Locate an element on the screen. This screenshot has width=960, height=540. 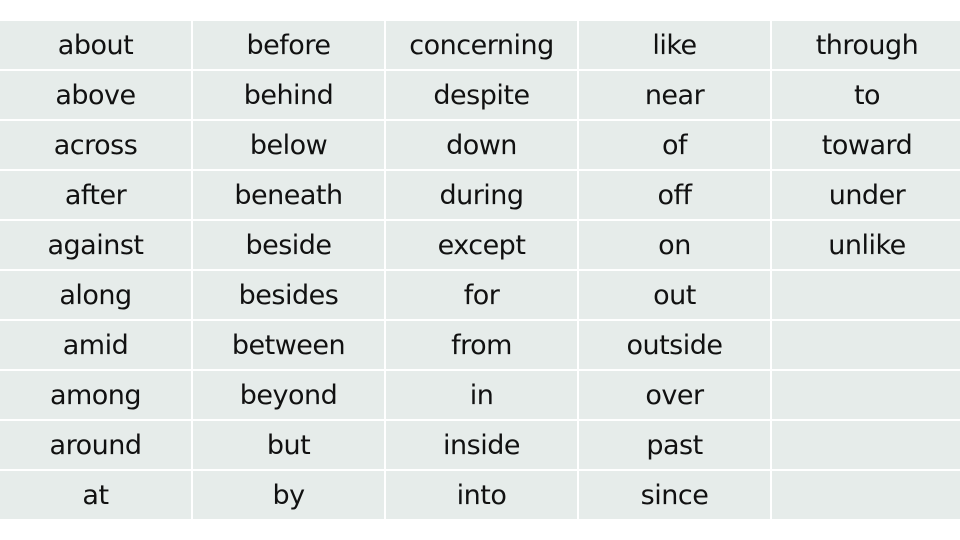
table-cell: under is located at coordinates (866, 195).